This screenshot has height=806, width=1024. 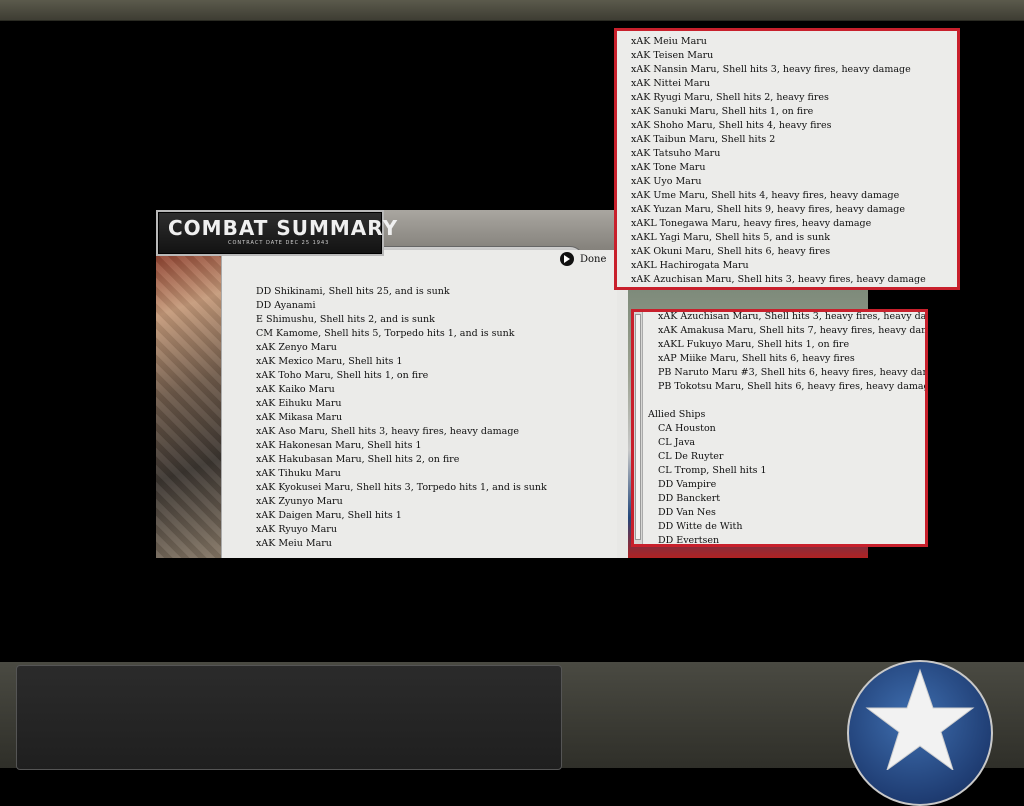 I want to click on list-item: xAK Nittei Maru, so click(x=671, y=83).